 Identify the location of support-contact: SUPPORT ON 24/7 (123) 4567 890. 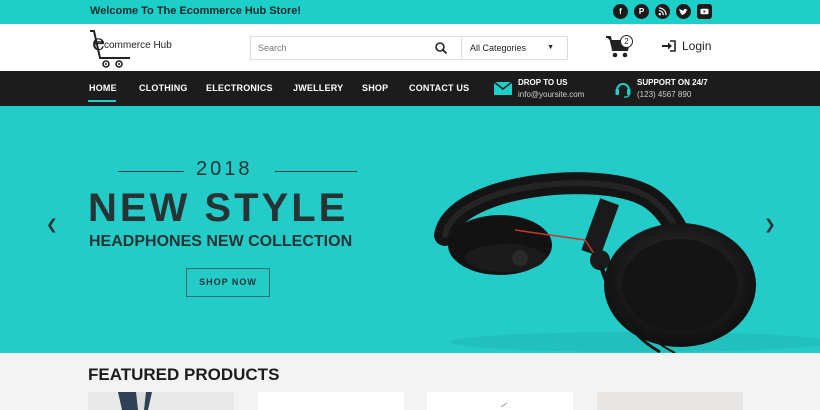
(672, 88).